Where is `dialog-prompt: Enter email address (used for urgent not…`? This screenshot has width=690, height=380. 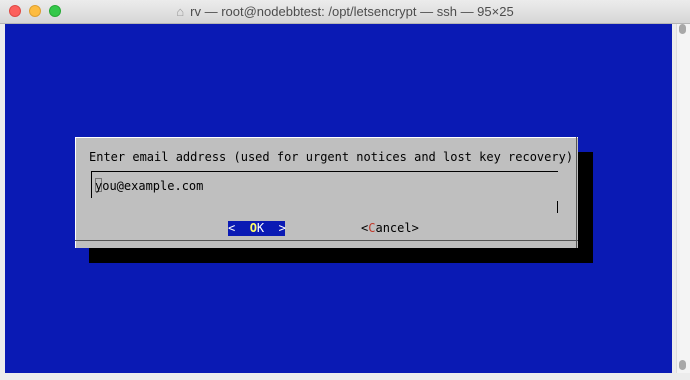 dialog-prompt: Enter email address (used for urgent not… is located at coordinates (331, 157).